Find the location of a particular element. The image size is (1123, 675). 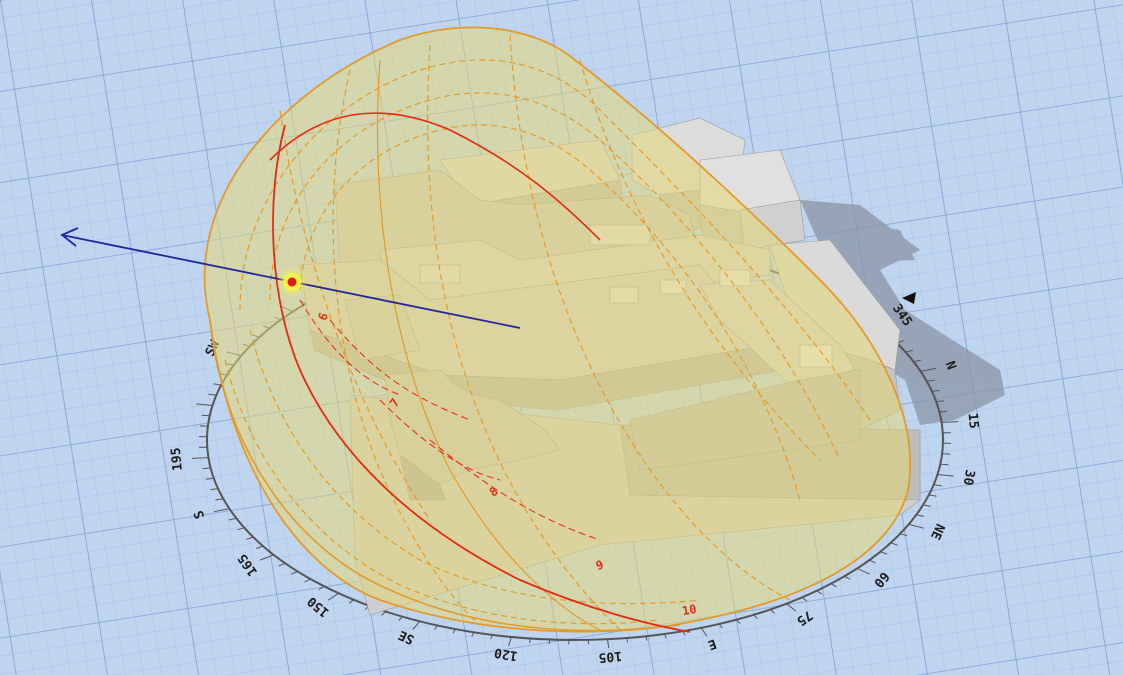

compass-label: 30 is located at coordinates (968, 477).